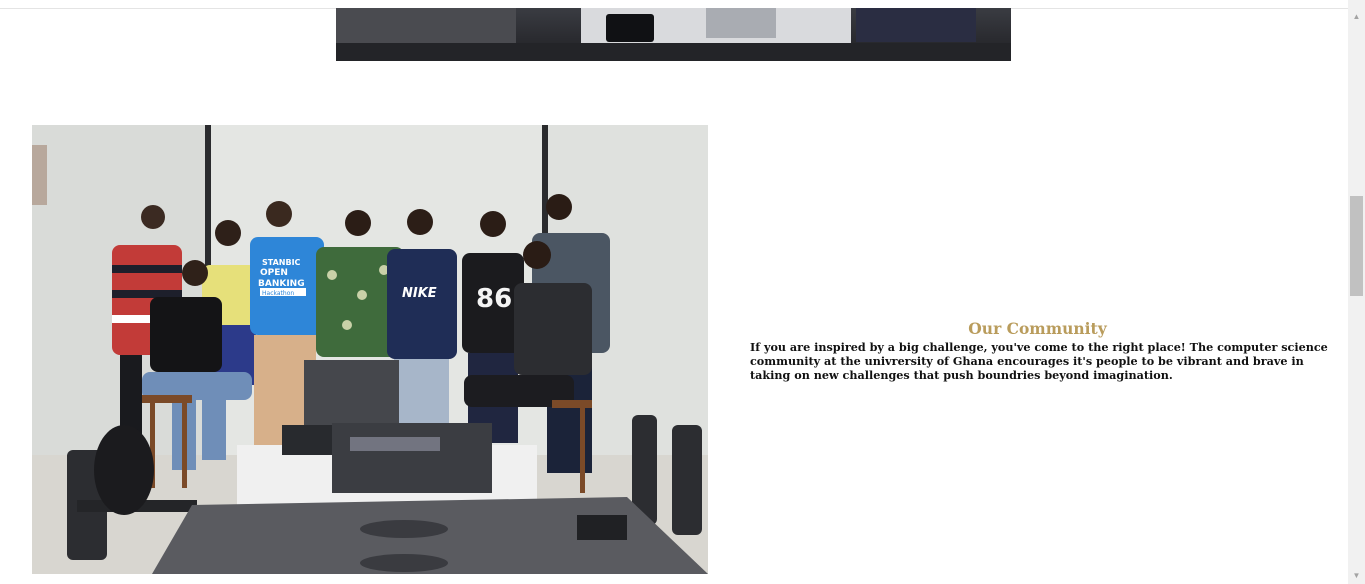  Describe the element at coordinates (281, 284) in the screenshot. I see `shirt-banking-text: BANKING` at that location.